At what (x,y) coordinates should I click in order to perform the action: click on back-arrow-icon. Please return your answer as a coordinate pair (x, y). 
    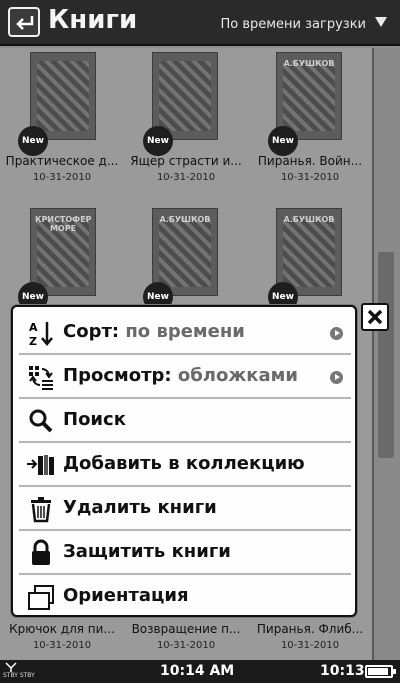
    Looking at the image, I should click on (25, 23).